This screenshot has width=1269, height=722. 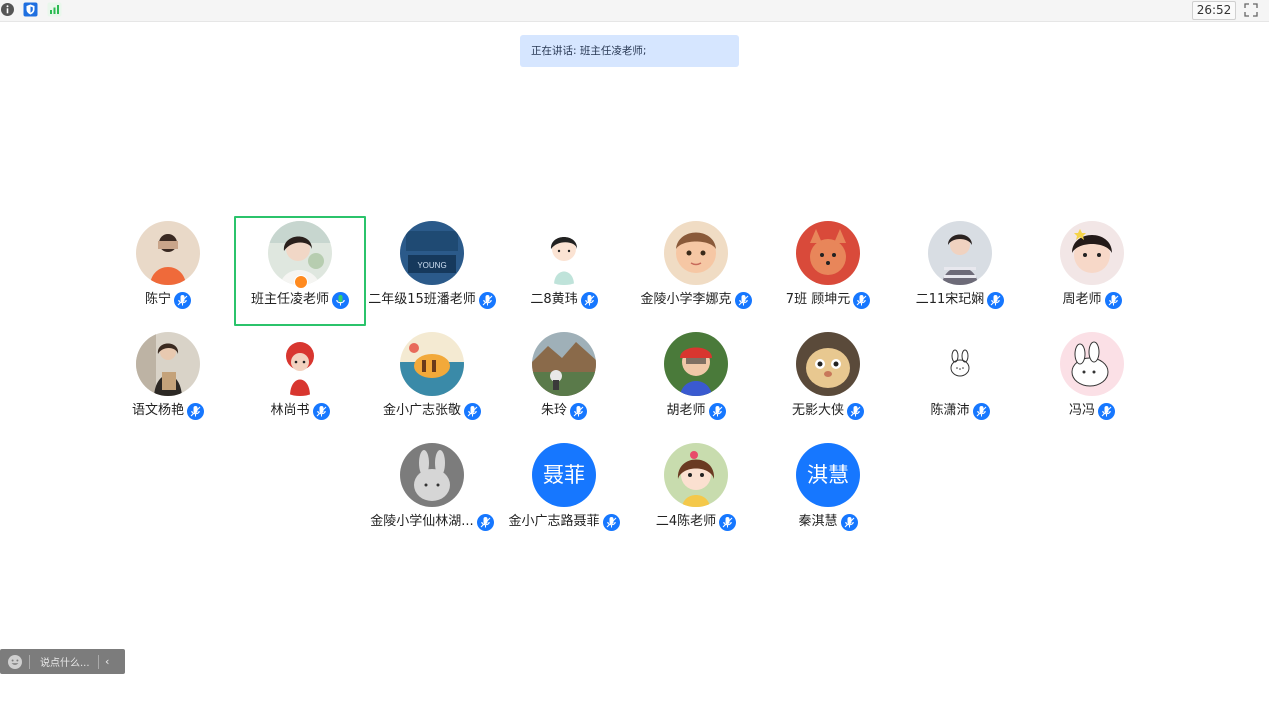 I want to click on participant-tile: 冯冯, so click(x=1092, y=382).